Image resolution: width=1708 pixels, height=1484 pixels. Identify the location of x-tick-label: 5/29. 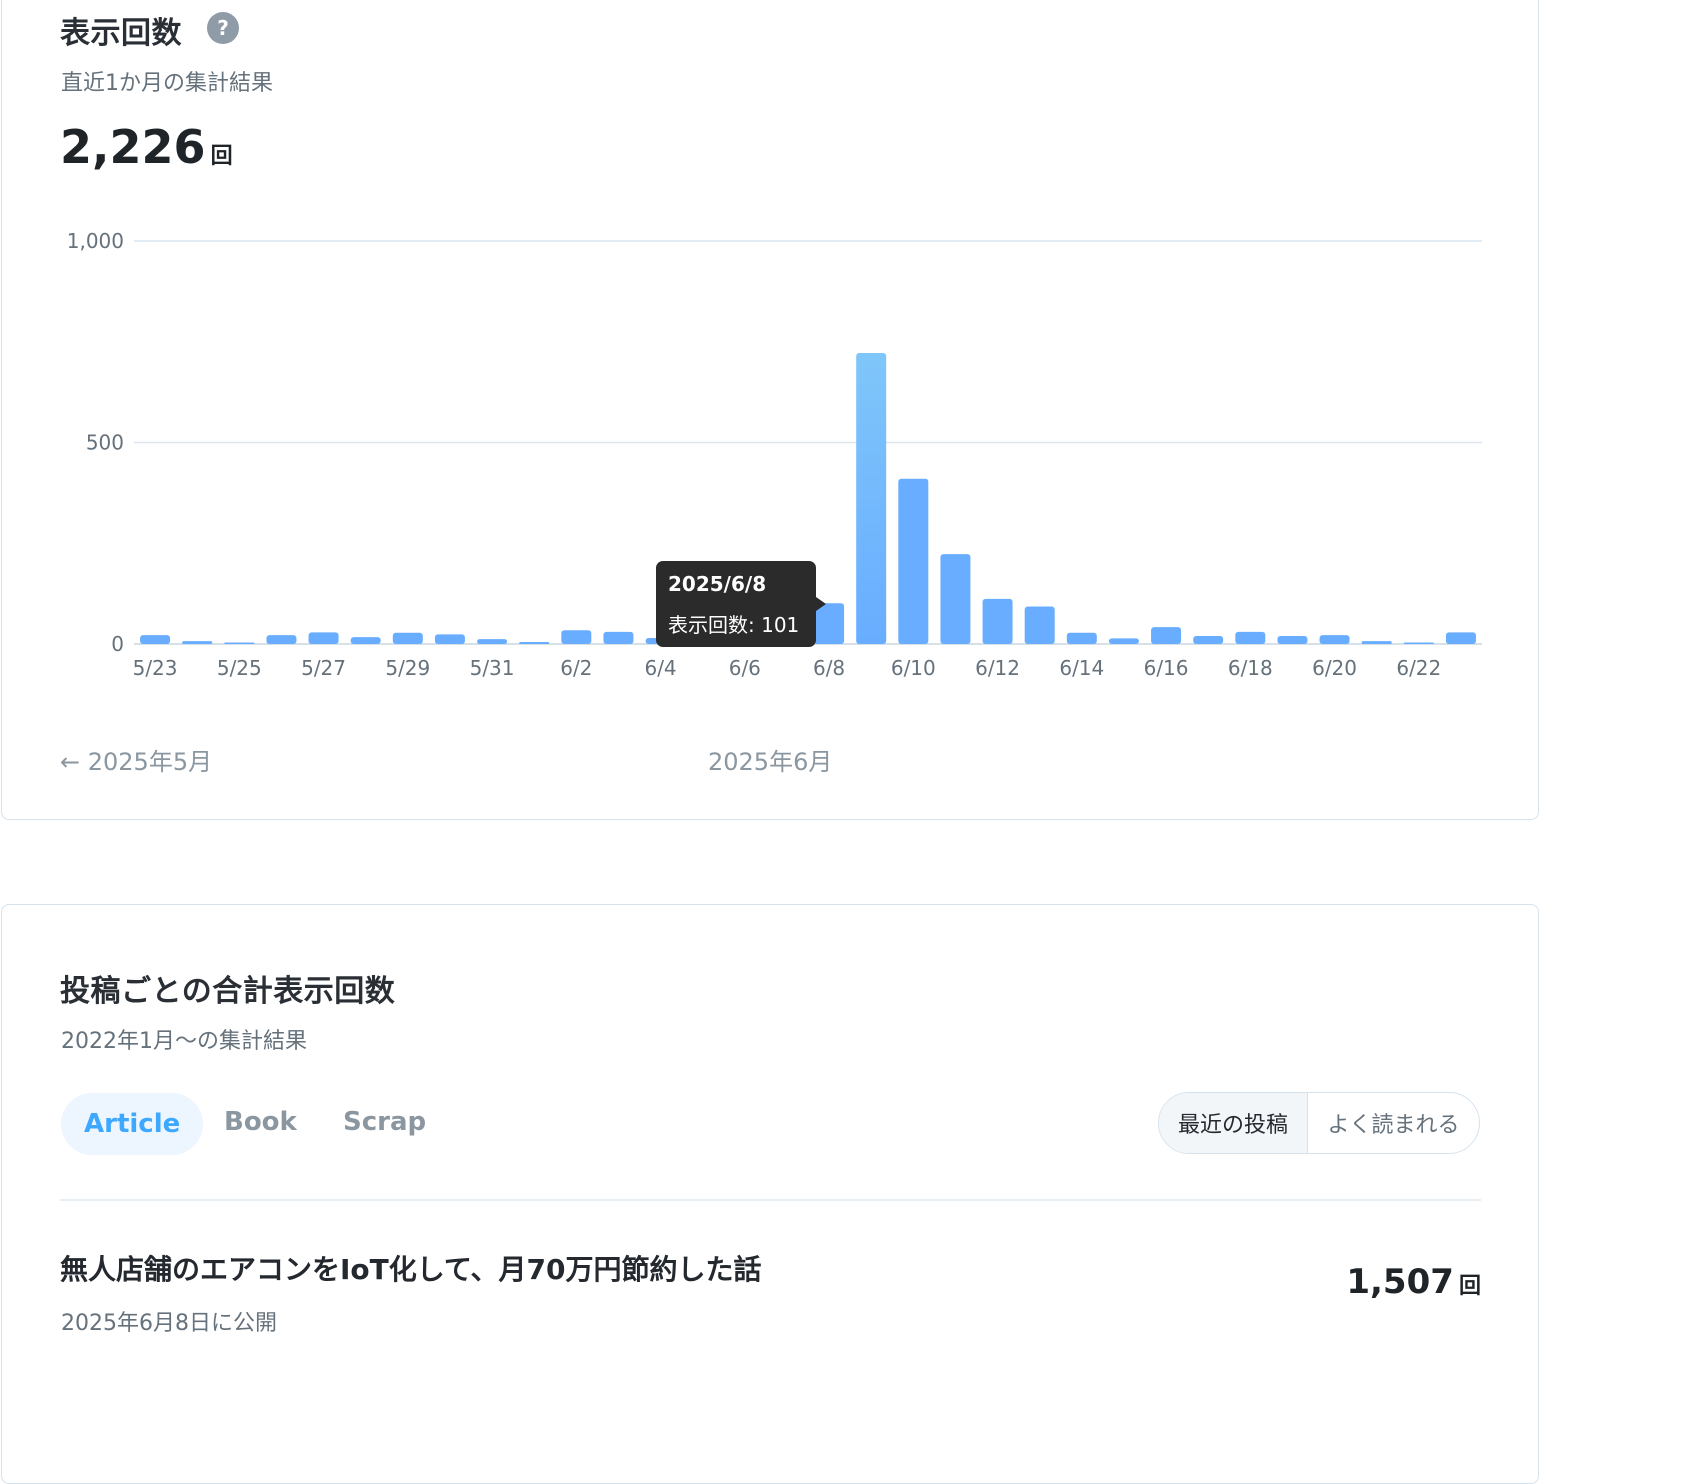
(407, 668).